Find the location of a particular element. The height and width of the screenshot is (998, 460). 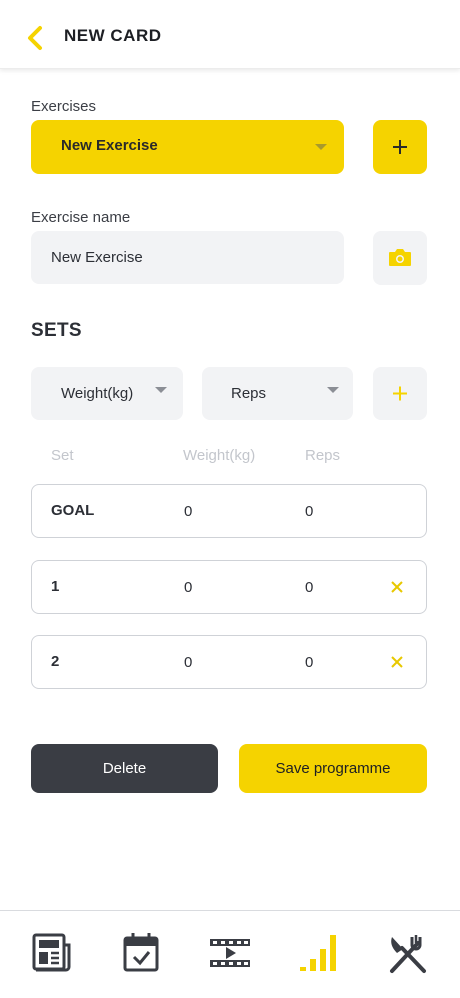

camera-icon is located at coordinates (400, 257).